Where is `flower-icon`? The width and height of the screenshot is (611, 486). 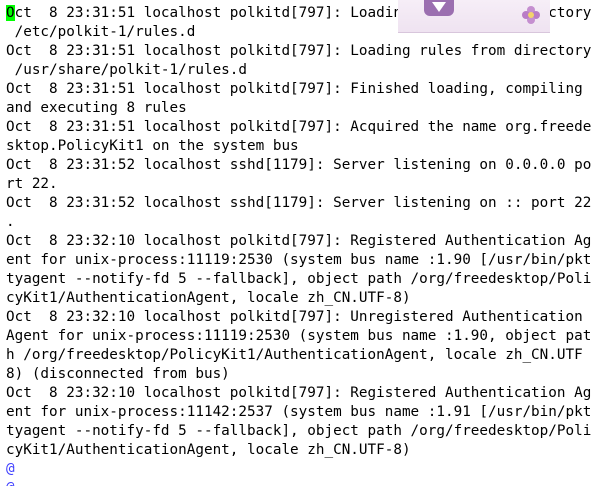
flower-icon is located at coordinates (531, 15).